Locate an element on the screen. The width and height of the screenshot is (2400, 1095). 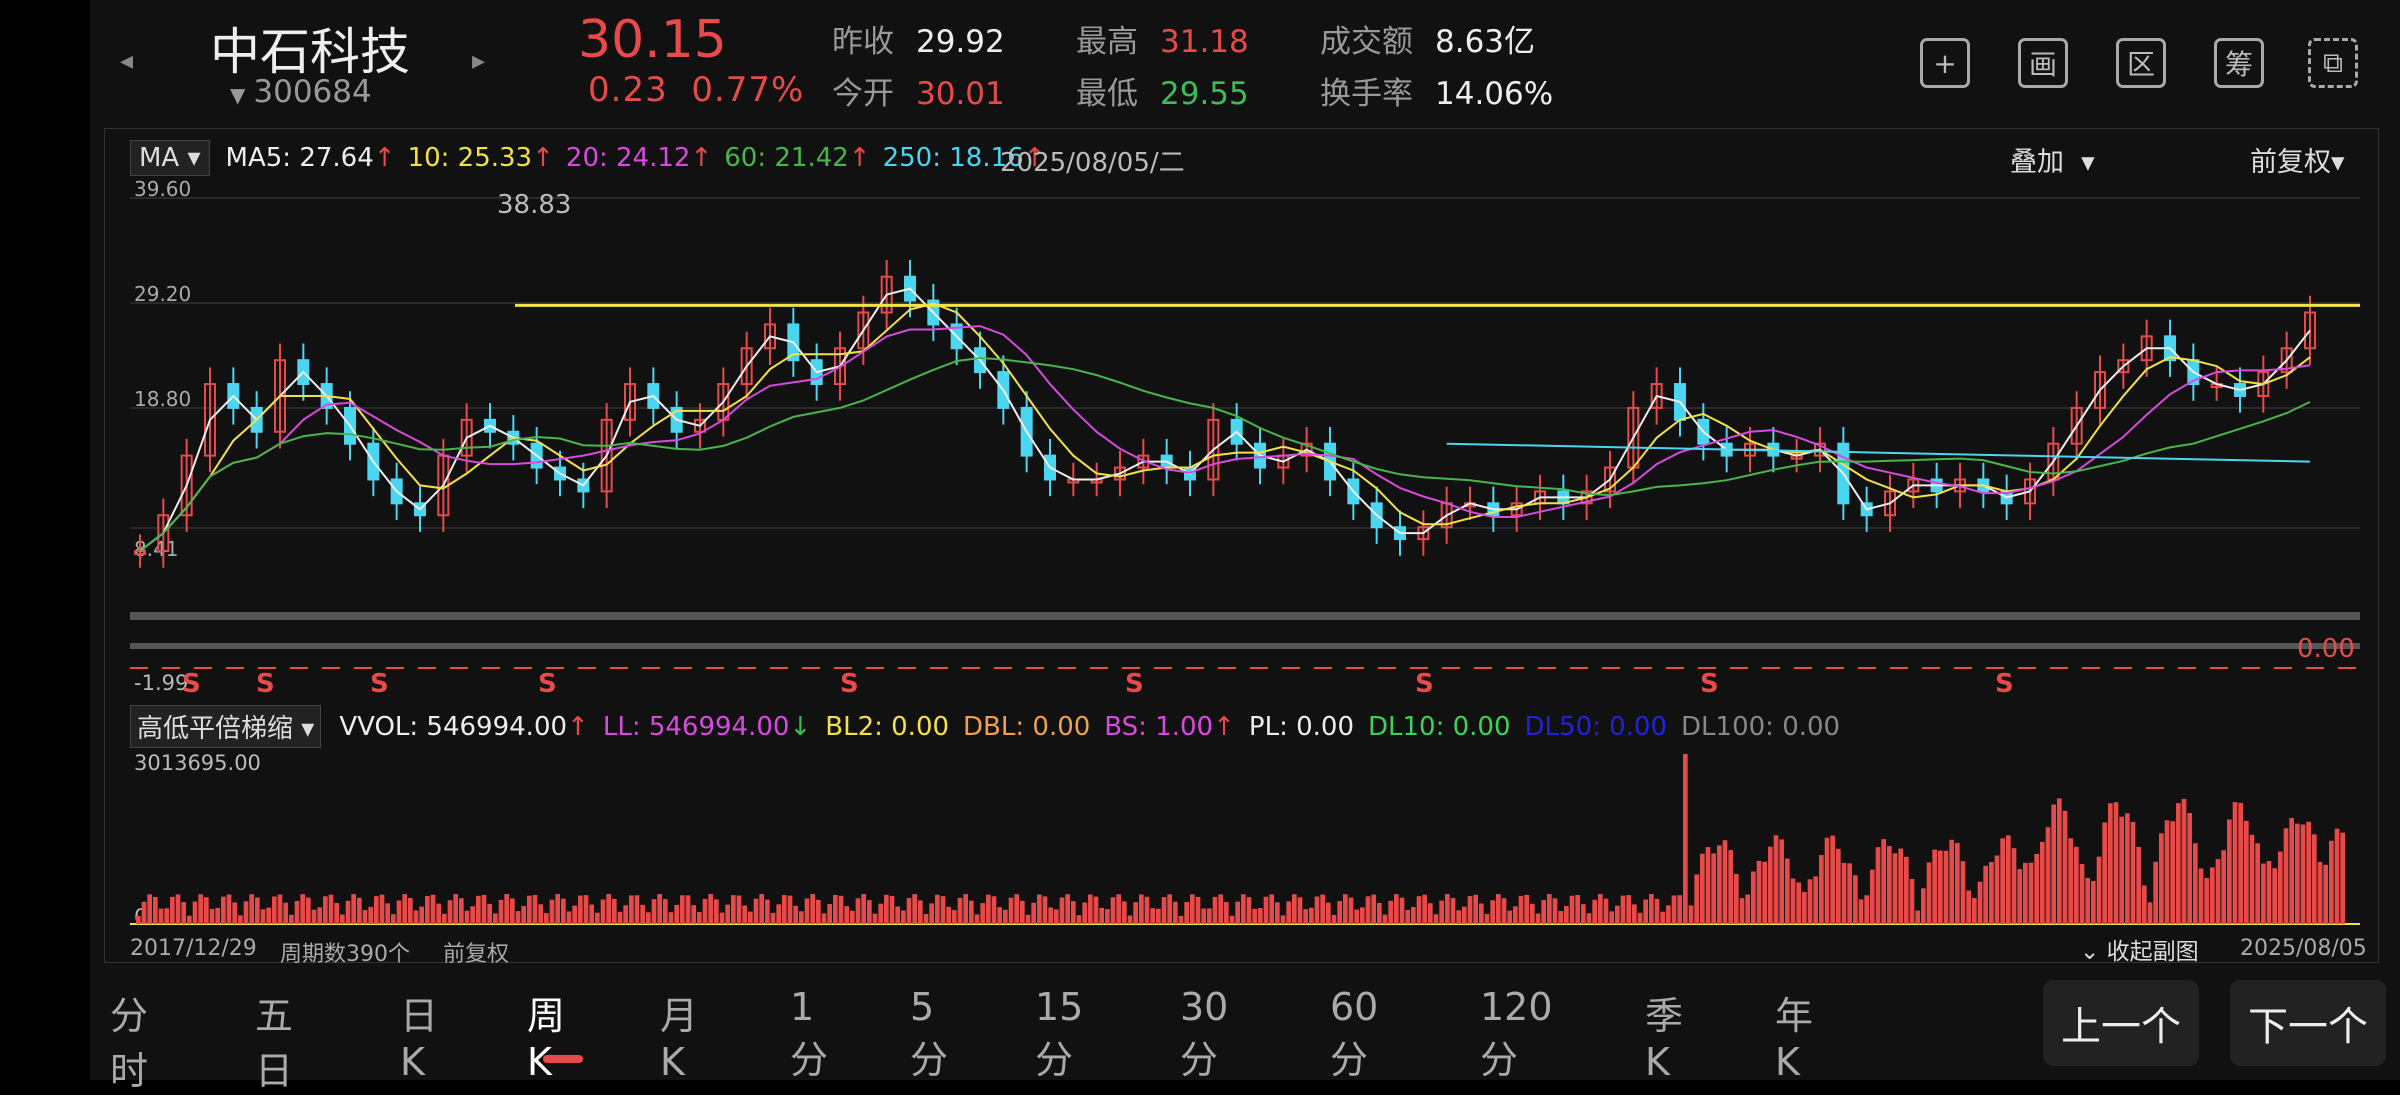
tab-5day: 五日 is located at coordinates (274, 1040).